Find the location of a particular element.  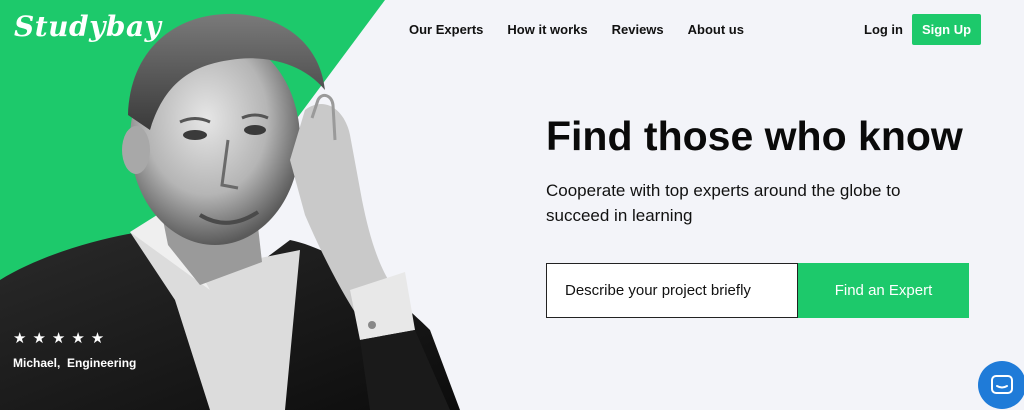

nav-how-it-works: How it works is located at coordinates (547, 29).